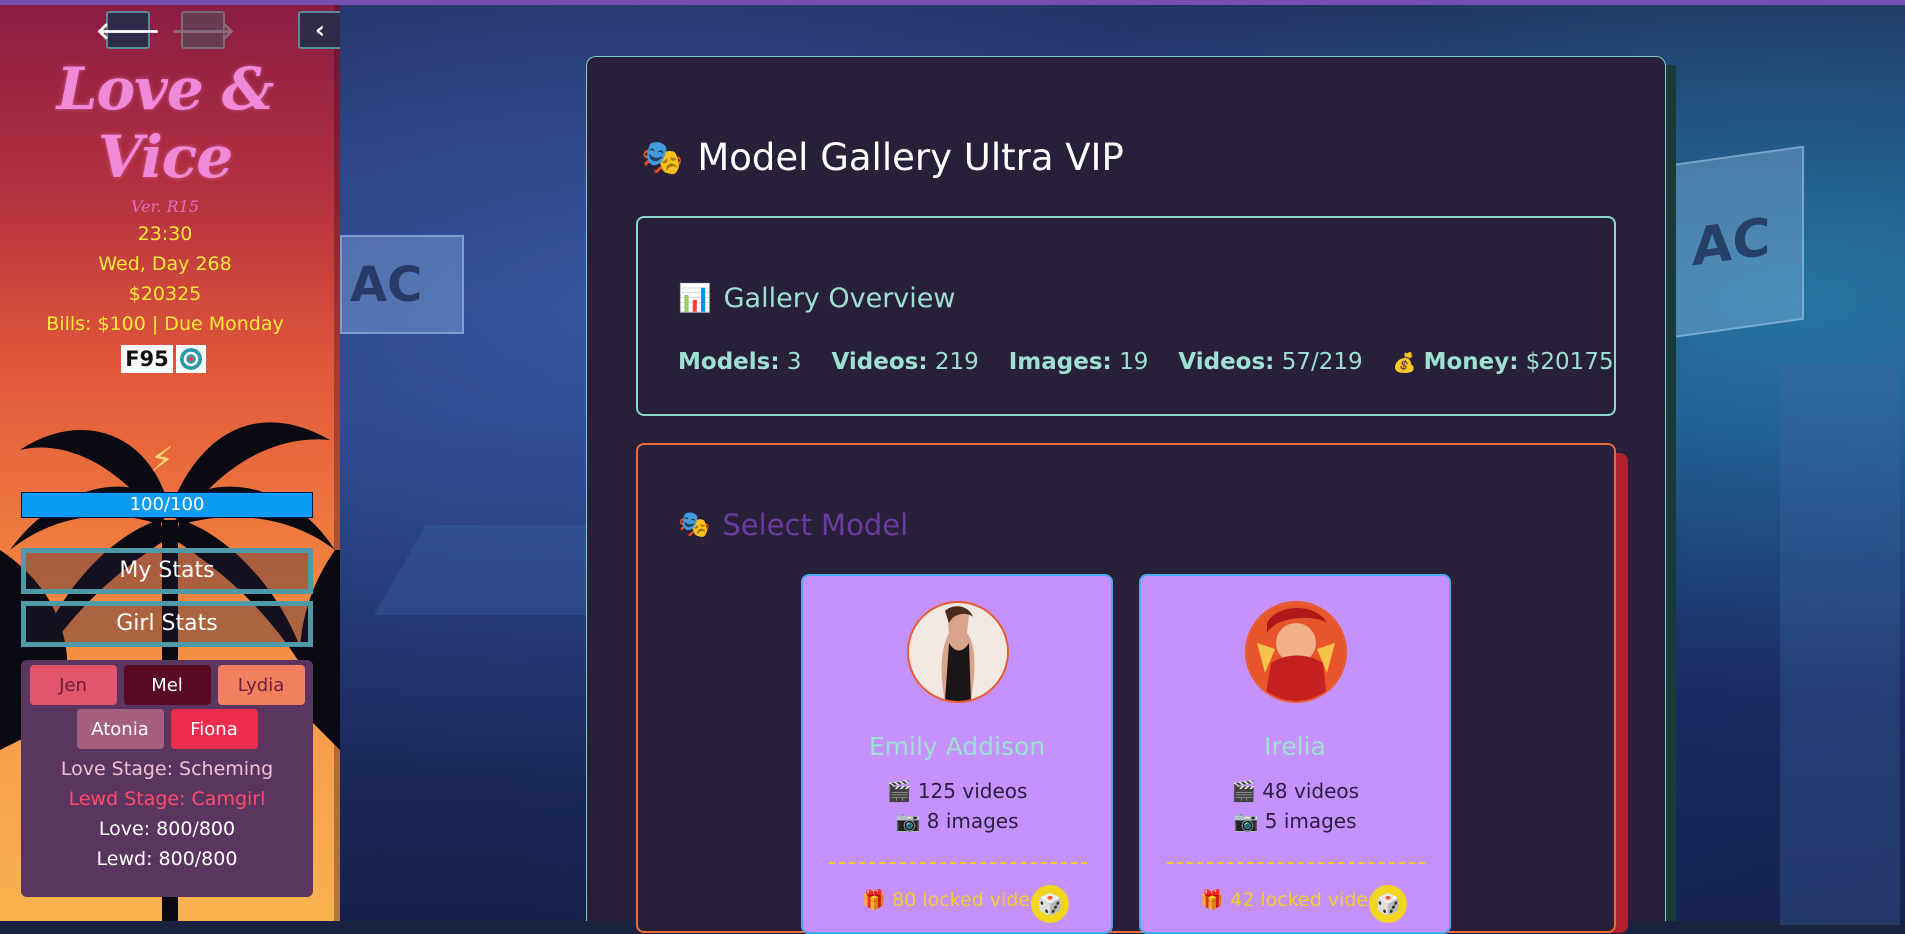  Describe the element at coordinates (695, 298) in the screenshot. I see `bar-chart-icon: 📊` at that location.